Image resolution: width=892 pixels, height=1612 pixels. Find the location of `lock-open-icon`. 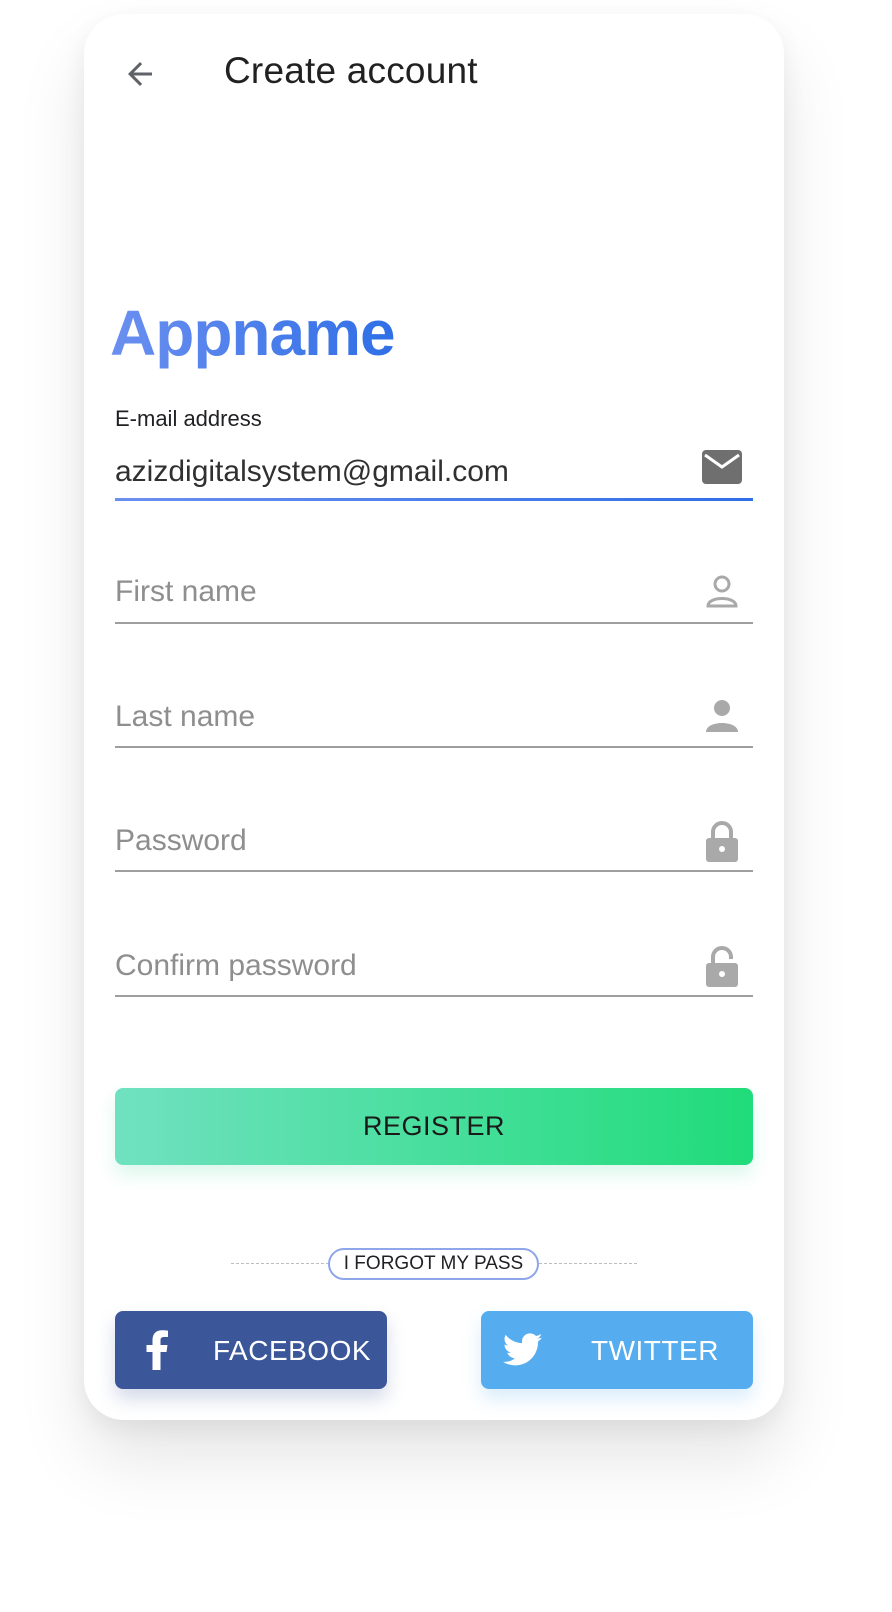

lock-open-icon is located at coordinates (722, 966).